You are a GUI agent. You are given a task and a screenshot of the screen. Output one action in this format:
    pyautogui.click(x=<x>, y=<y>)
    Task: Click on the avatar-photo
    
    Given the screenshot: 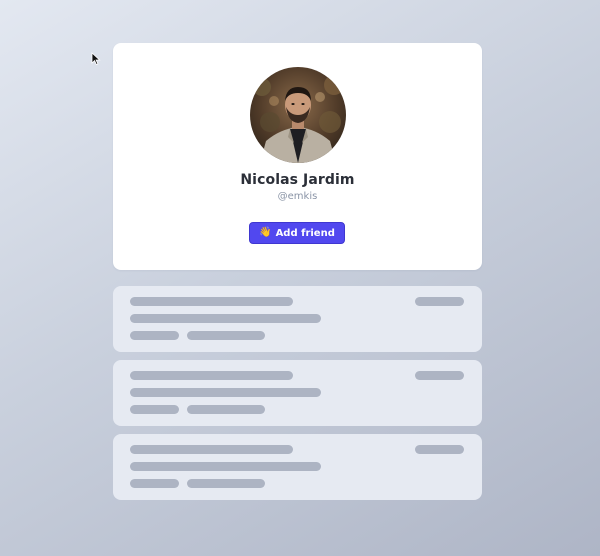 What is the action you would take?
    pyautogui.click(x=298, y=115)
    